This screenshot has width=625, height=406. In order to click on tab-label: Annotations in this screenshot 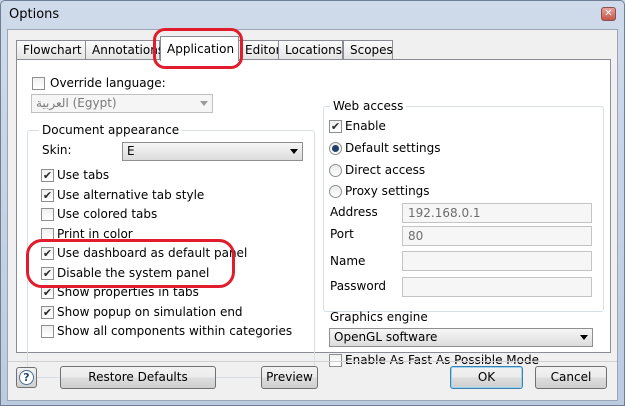, I will do `click(128, 50)`.